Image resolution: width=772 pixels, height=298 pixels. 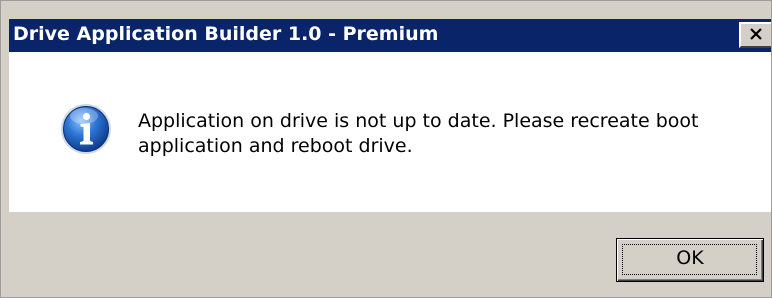 I want to click on information-icon, so click(x=86, y=129).